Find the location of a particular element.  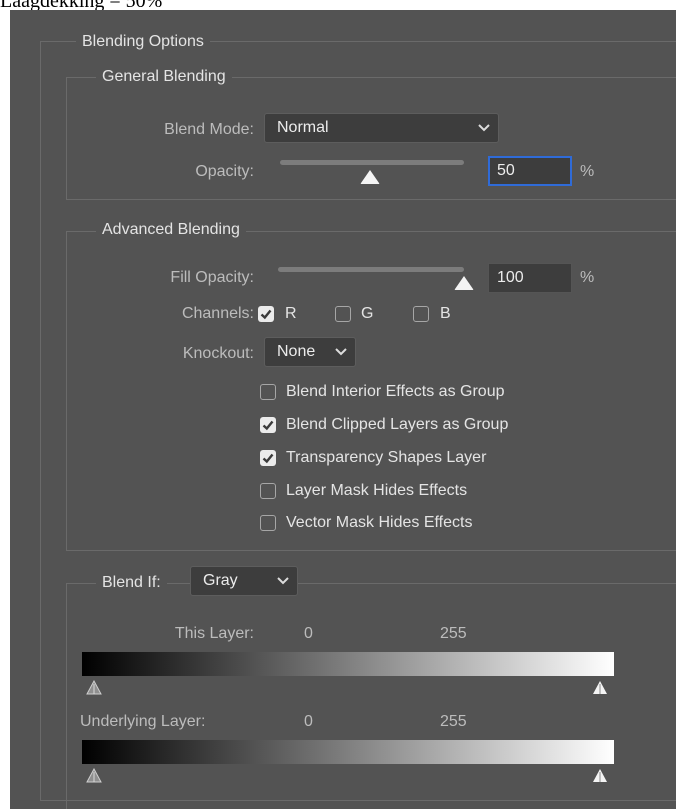

blend-mode-dropdown: Normal is located at coordinates (381, 128).